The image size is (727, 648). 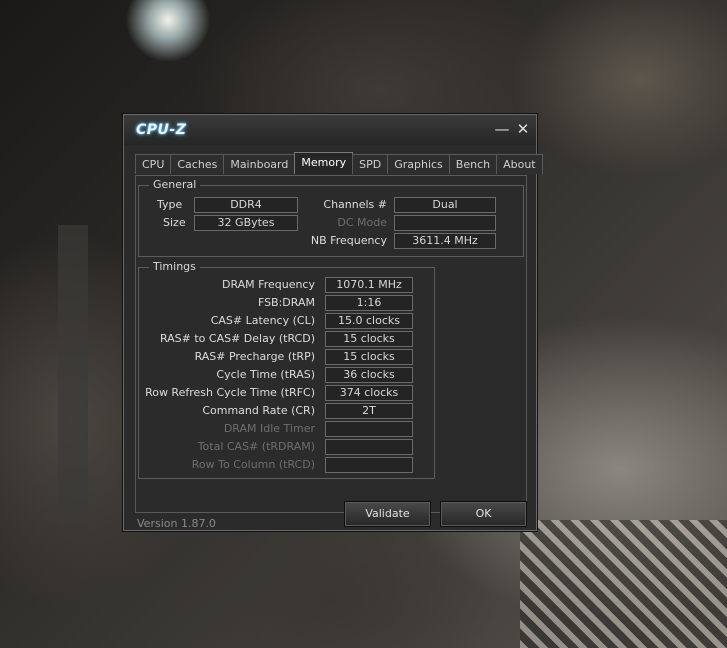 I want to click on dram-frequency-field: 1070.1 MHz, so click(x=369, y=285).